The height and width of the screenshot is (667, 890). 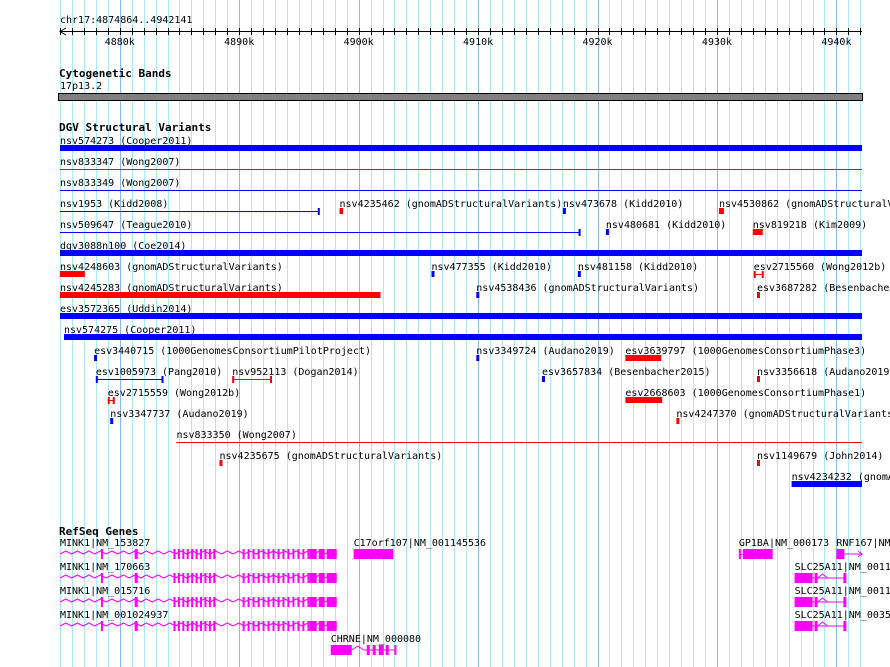 I want to click on variant-label: nsv3356618 (Audano2019), so click(x=823, y=372).